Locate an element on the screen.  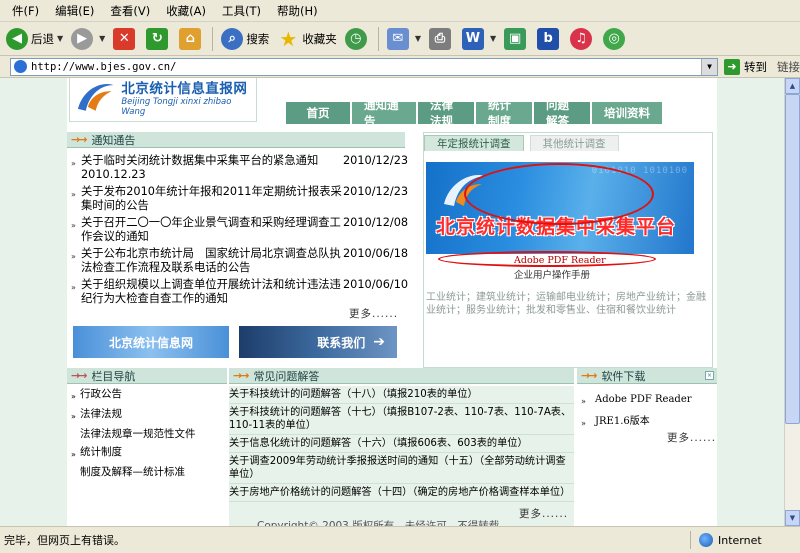
notice-title: 关于临时关闭统计数据集中采集平台的紧急通知 2010.12.23 is located at coordinates (212, 167).